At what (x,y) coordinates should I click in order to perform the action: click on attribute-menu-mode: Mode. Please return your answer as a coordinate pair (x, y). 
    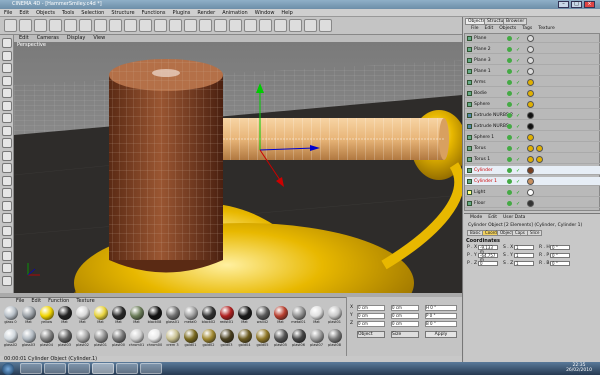
    Looking at the image, I should click on (476, 218).